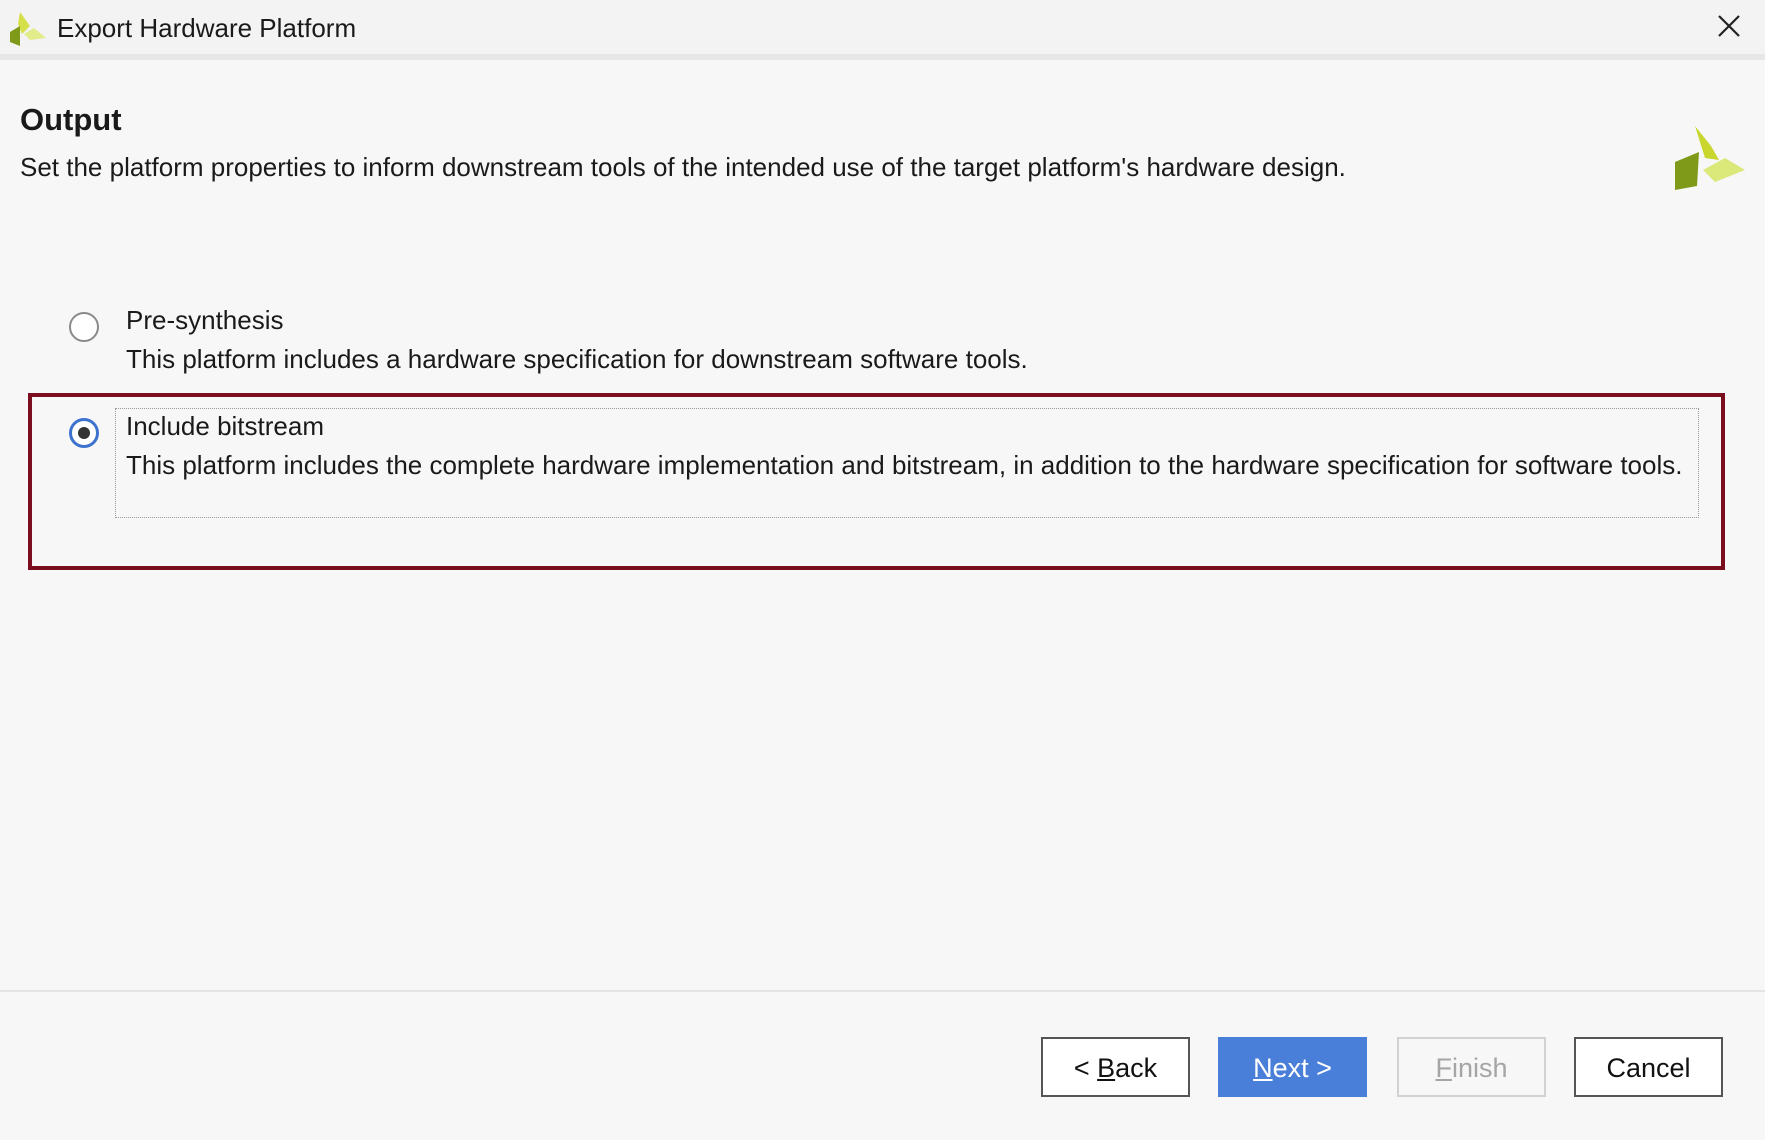 The width and height of the screenshot is (1765, 1140). I want to click on back-button: < Back, so click(1115, 1067).